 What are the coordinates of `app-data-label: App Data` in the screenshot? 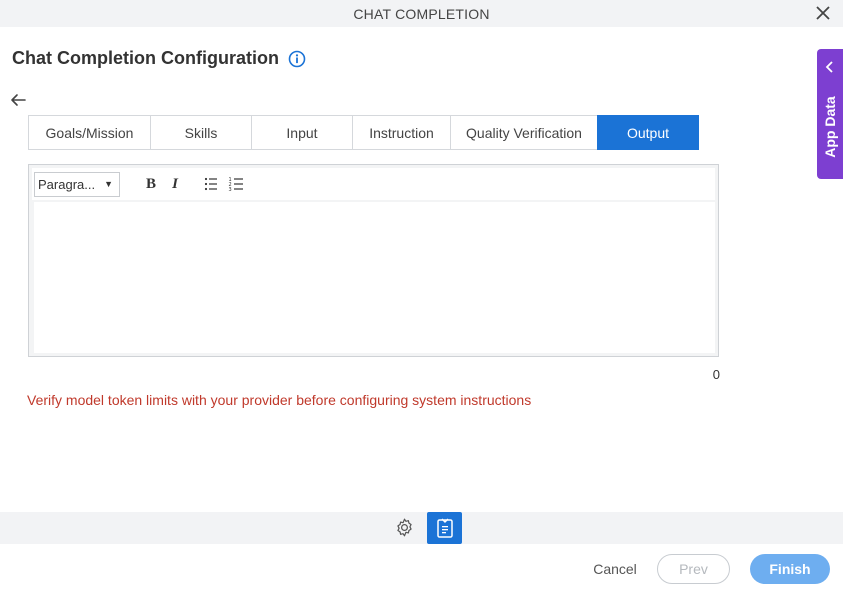 It's located at (830, 127).